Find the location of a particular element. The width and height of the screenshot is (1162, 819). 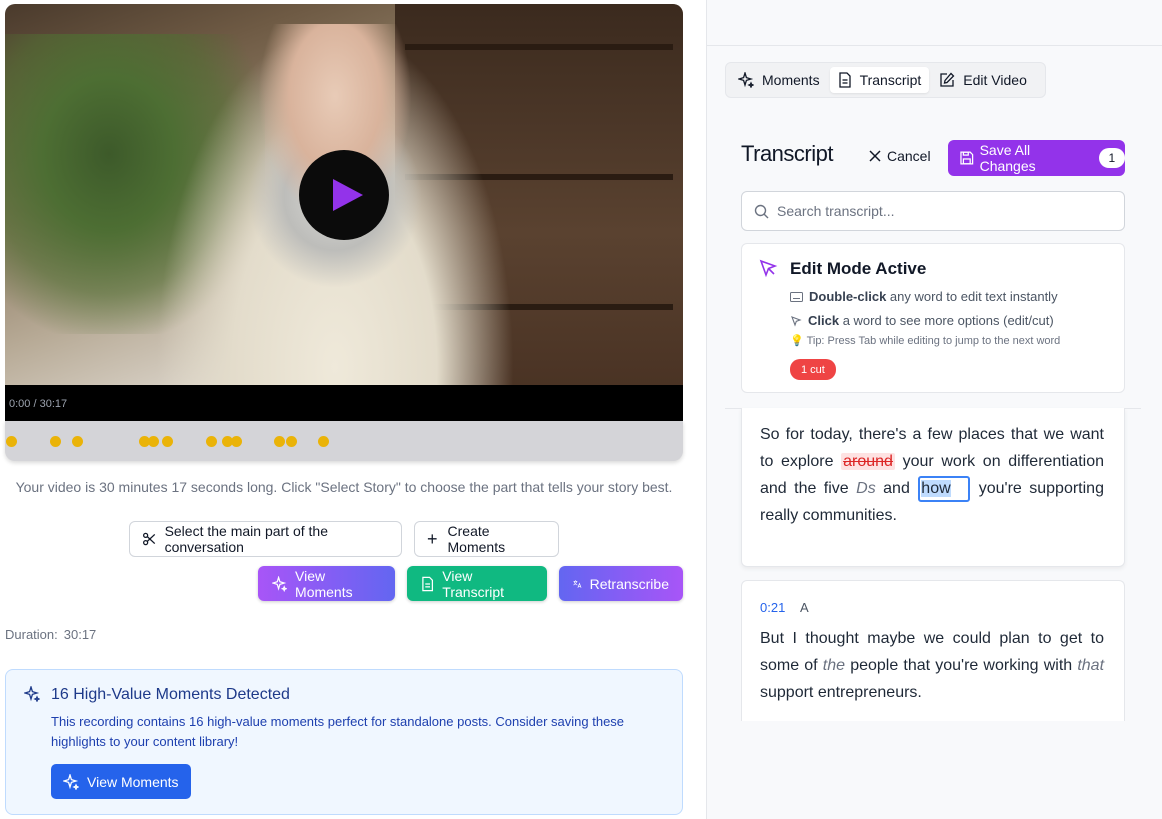

low-confidence-word: Ds is located at coordinates (866, 488).